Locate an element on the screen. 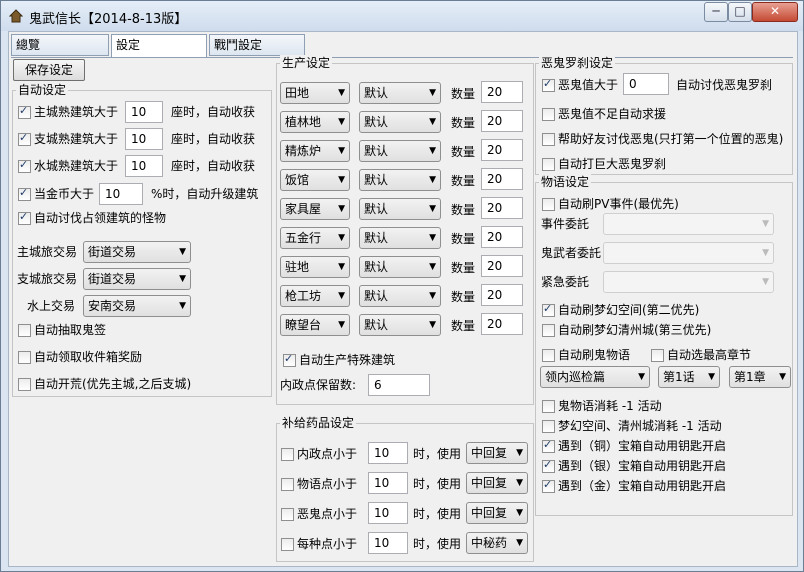  special-build-checkbox is located at coordinates (289, 359).